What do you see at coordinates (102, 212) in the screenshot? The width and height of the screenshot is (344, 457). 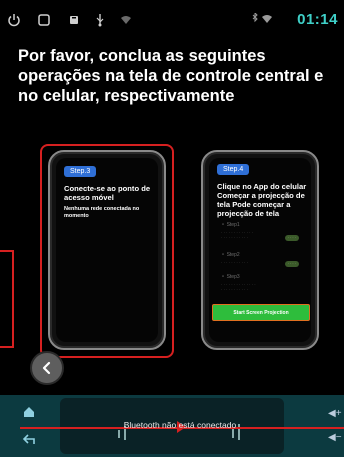 I see `step-subtitle: Nenhuma rede conectada no momento` at bounding box center [102, 212].